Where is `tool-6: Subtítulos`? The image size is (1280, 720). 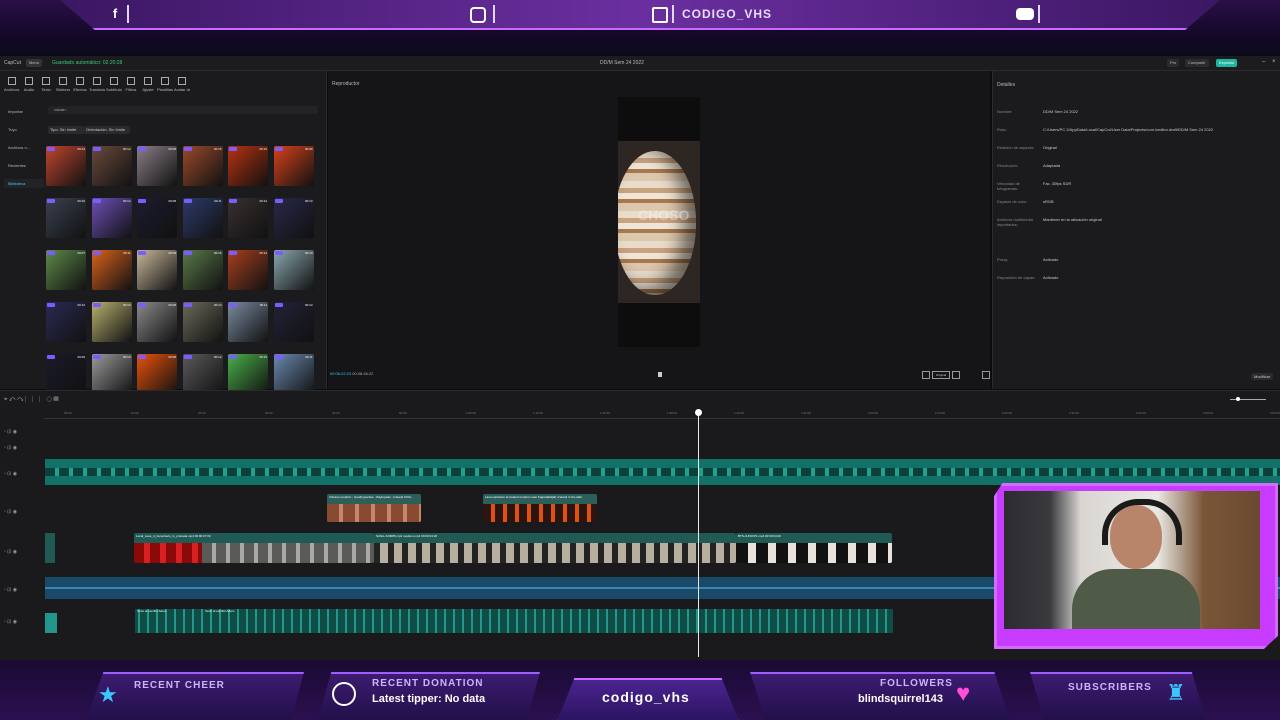 tool-6: Subtítulos is located at coordinates (114, 85).